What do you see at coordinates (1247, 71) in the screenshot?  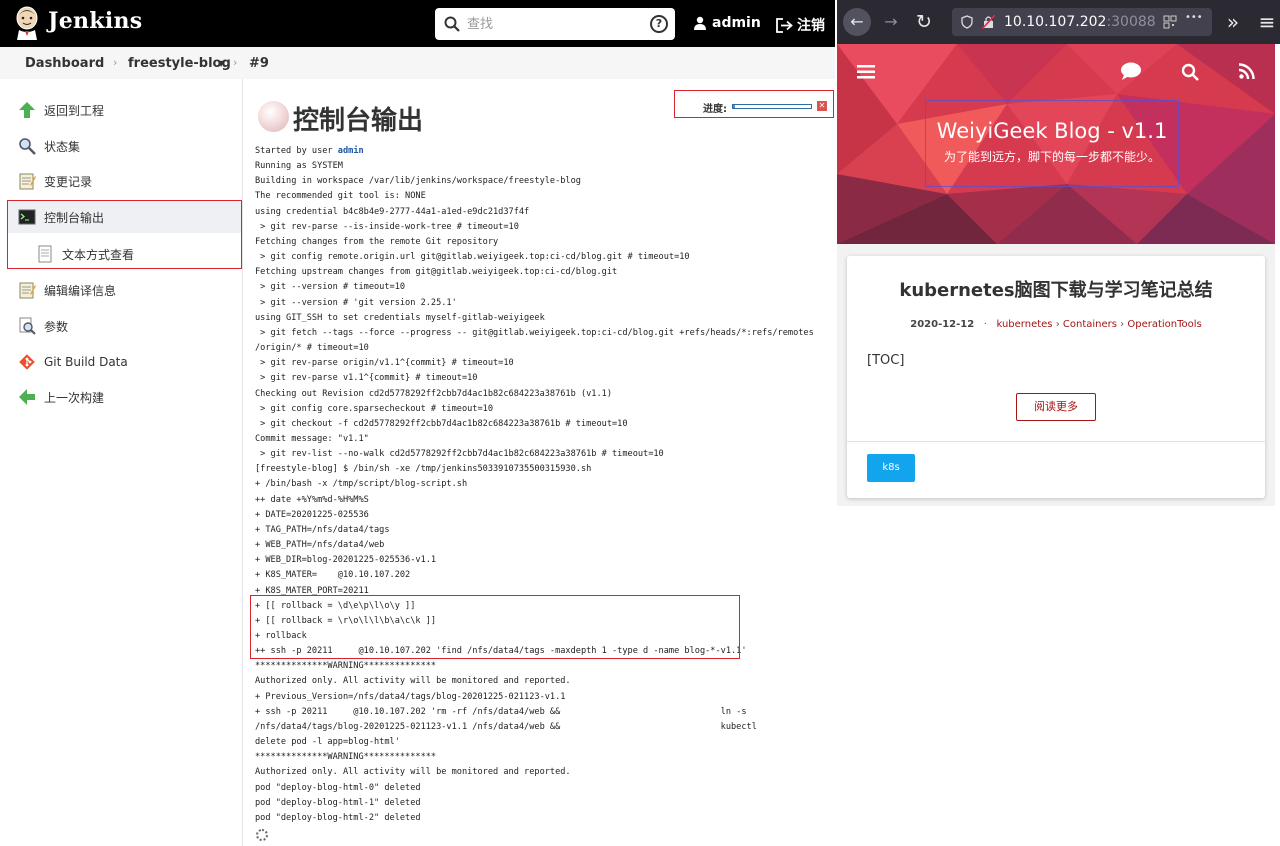 I see `rss-icon` at bounding box center [1247, 71].